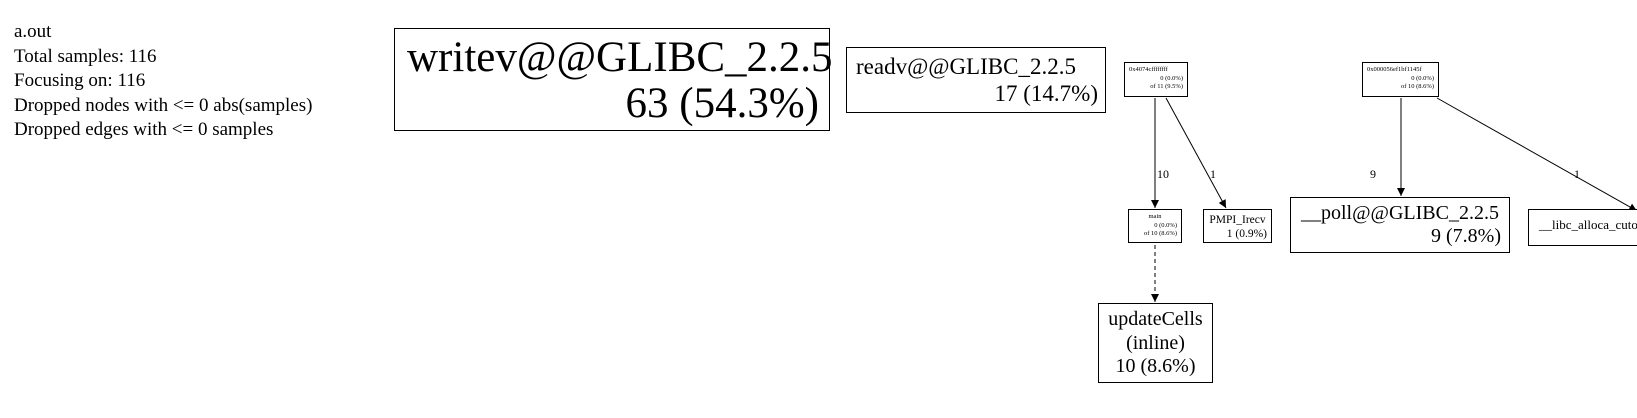  I want to click on node-addr1-cum: of 11 (9.5%), so click(1166, 86).